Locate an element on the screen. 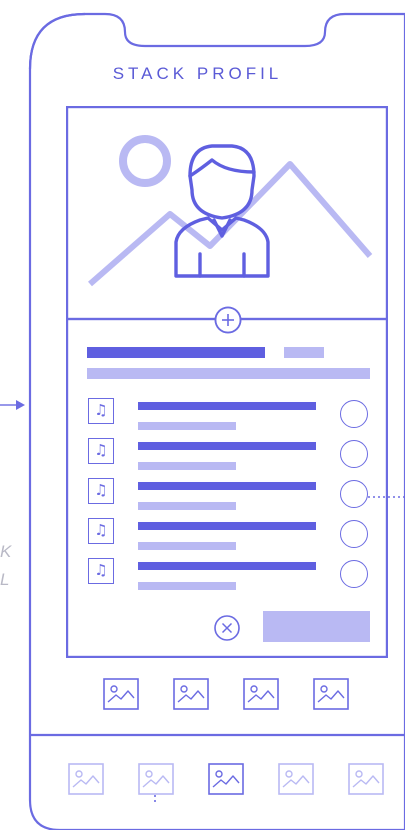 The image size is (405, 830). page-title: STACK PROFIL is located at coordinates (197, 73).